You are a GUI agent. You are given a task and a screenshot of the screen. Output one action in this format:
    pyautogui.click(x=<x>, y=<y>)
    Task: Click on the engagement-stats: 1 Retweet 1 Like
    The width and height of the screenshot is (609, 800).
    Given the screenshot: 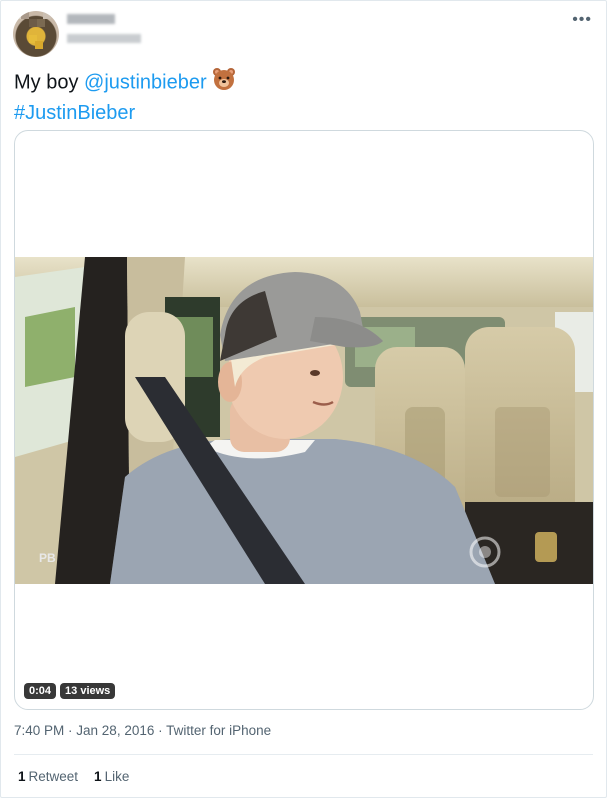 What is the action you would take?
    pyautogui.click(x=73, y=776)
    